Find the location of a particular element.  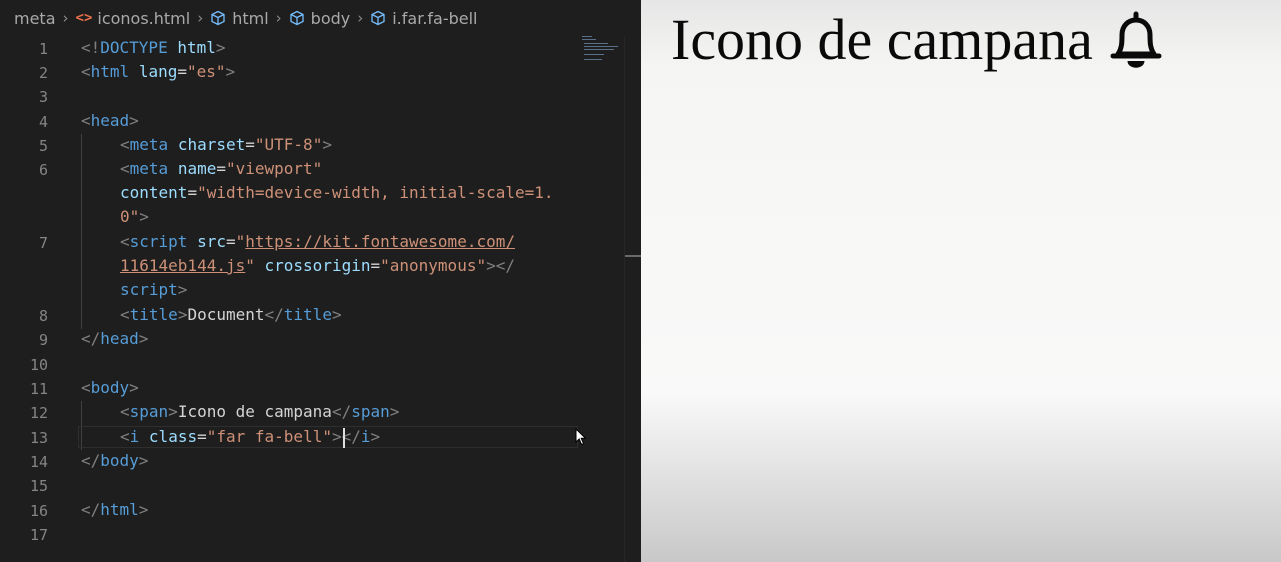

code-line-wrapped: script> is located at coordinates (153, 289).